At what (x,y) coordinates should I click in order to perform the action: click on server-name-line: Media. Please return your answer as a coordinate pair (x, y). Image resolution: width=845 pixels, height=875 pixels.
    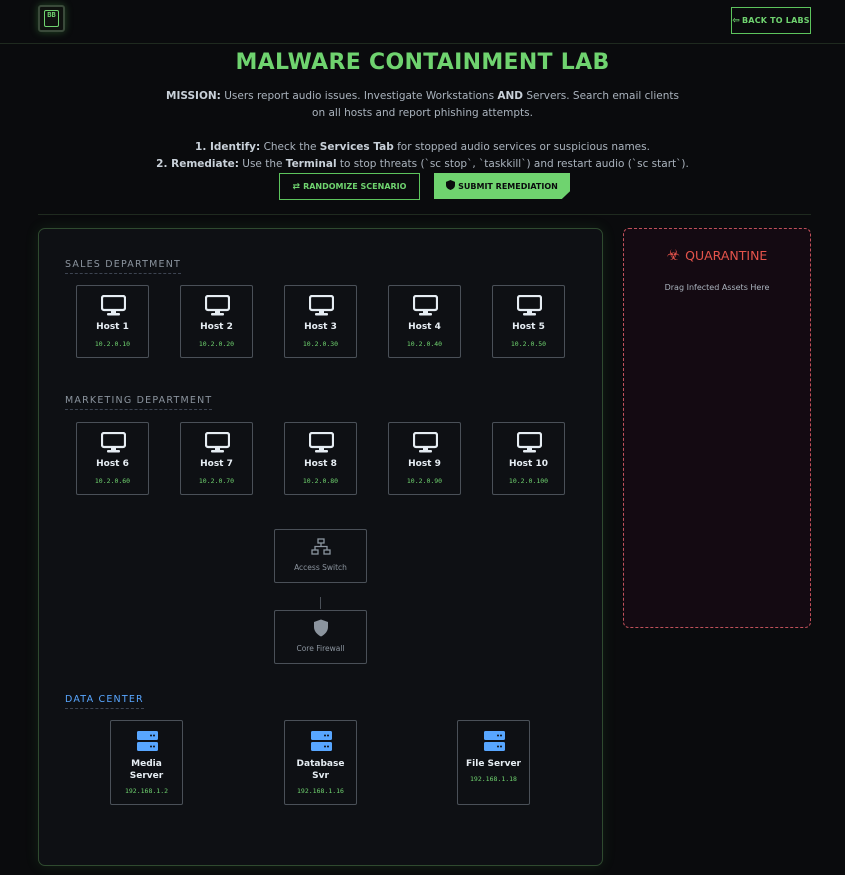
    Looking at the image, I should click on (146, 764).